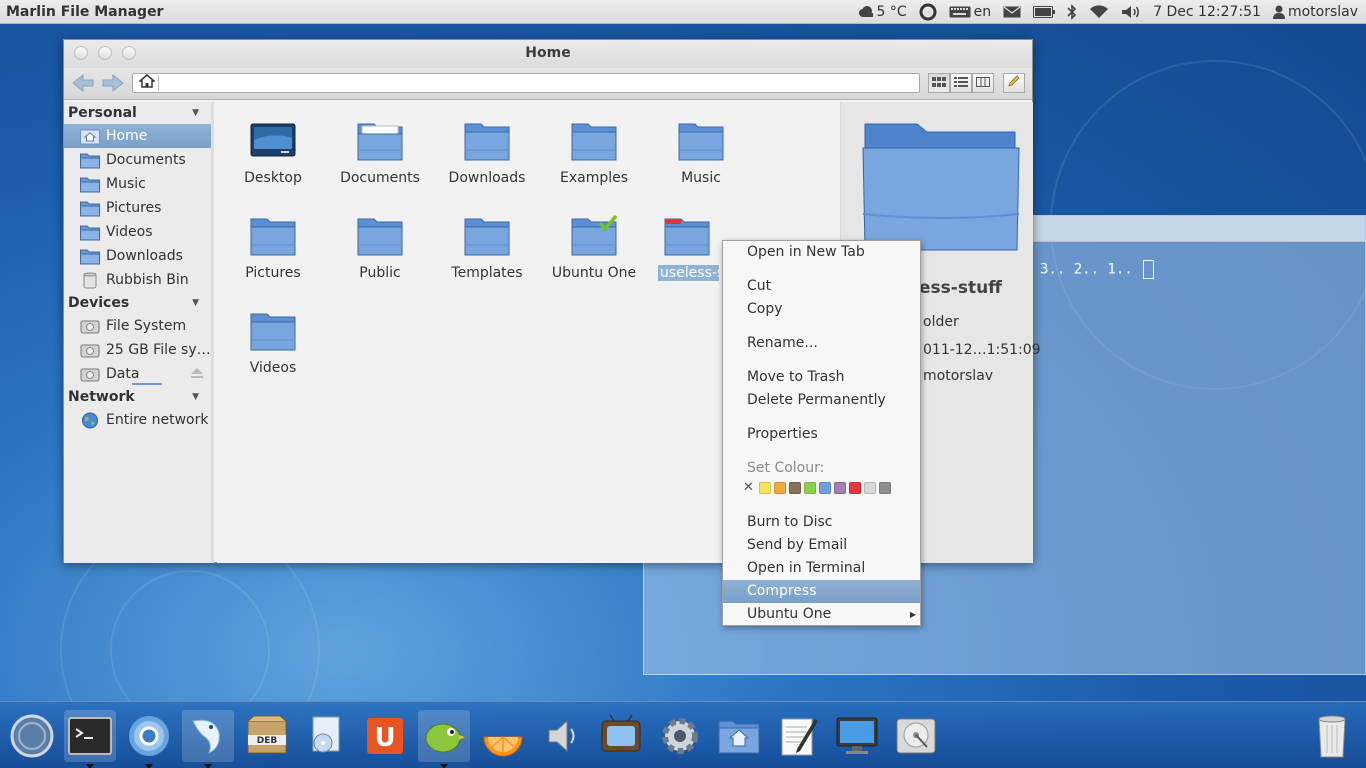 The height and width of the screenshot is (768, 1366). Describe the element at coordinates (113, 85) in the screenshot. I see `forward-button` at that location.